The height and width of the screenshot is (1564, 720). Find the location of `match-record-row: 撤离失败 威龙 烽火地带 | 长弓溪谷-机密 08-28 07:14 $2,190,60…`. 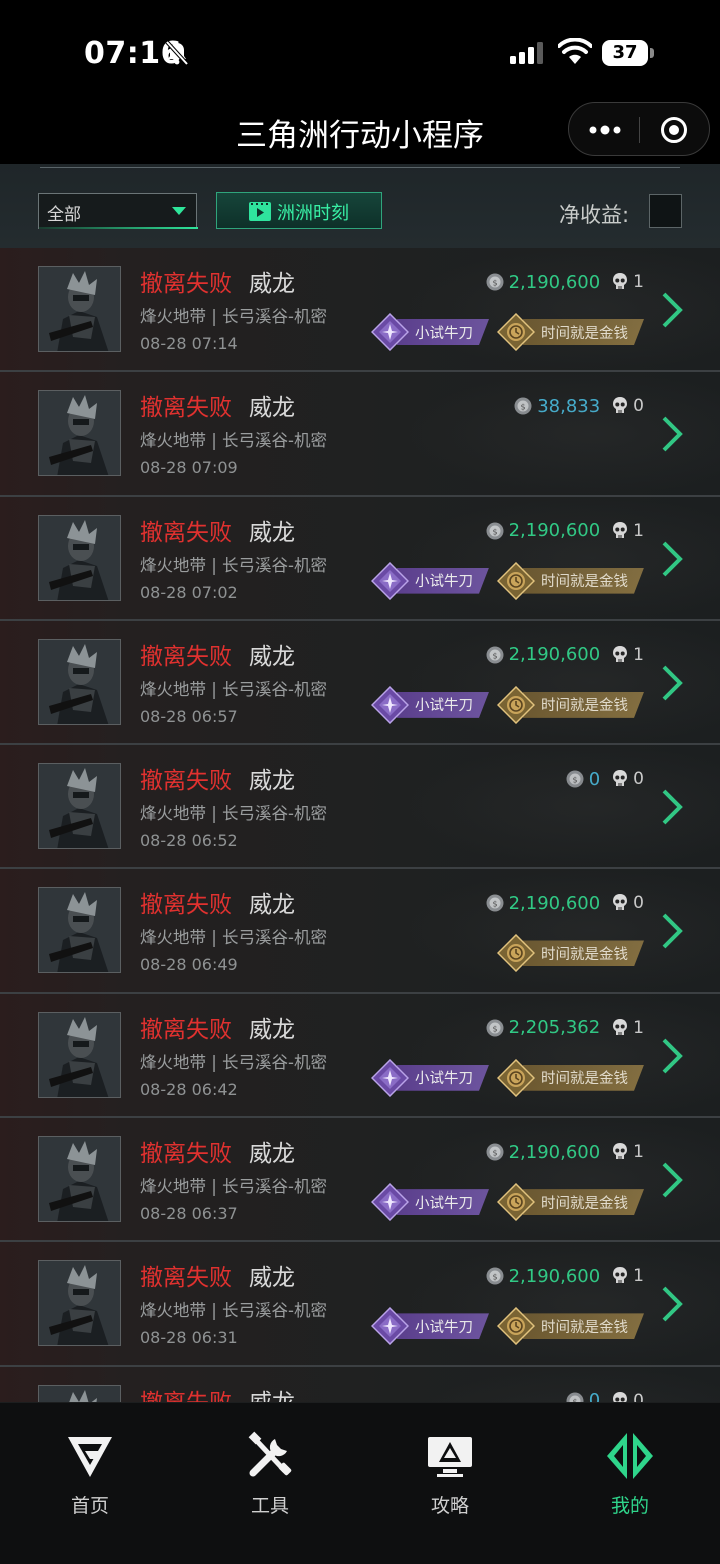

match-record-row: 撤离失败 威龙 烽火地带 | 长弓溪谷-机密 08-28 07:14 $2,190,60… is located at coordinates (360, 310).